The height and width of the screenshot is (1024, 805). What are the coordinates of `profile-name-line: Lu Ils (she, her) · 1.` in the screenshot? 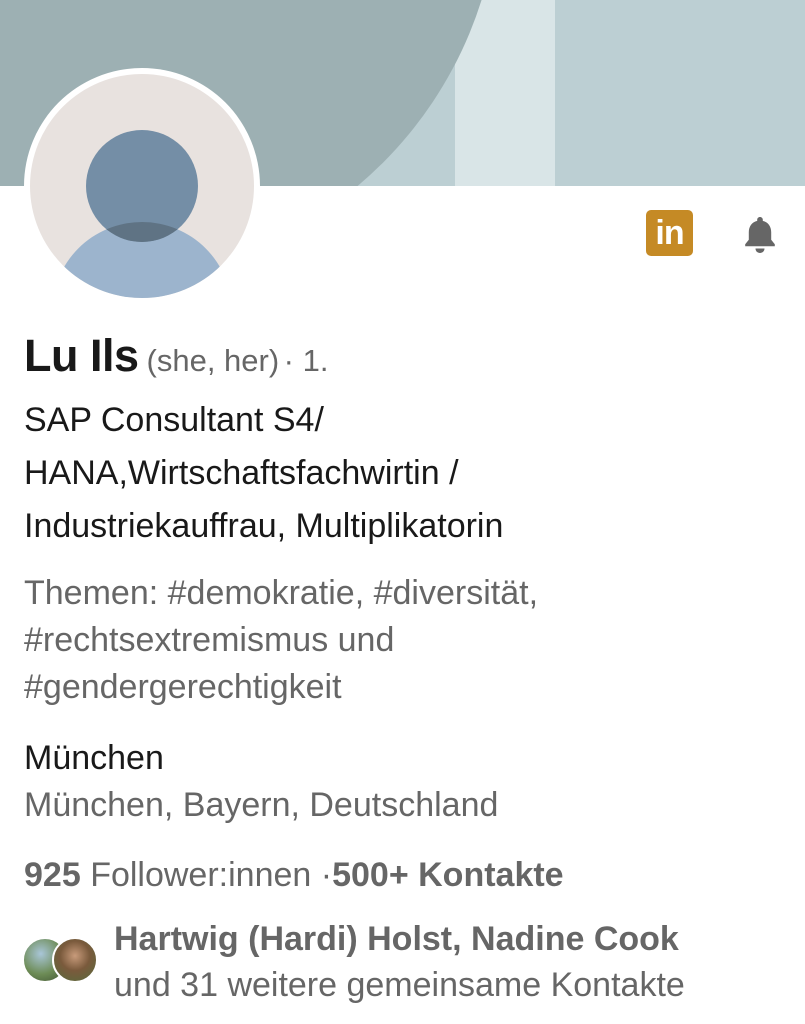 It's located at (176, 356).